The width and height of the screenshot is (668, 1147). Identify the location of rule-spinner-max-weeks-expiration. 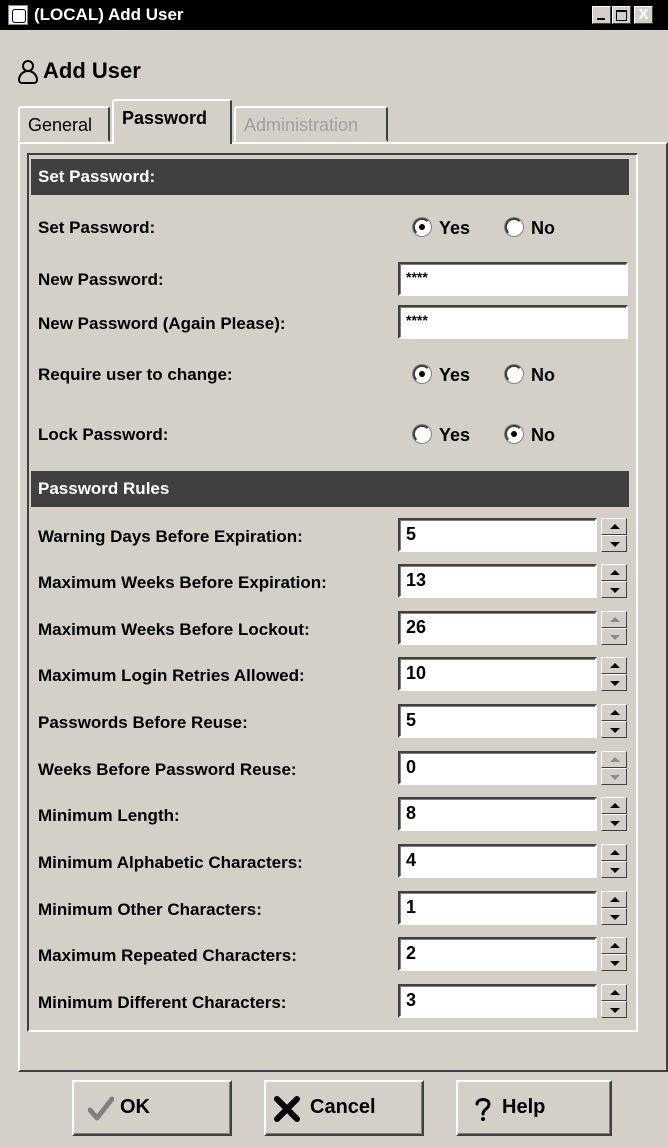
(614, 581).